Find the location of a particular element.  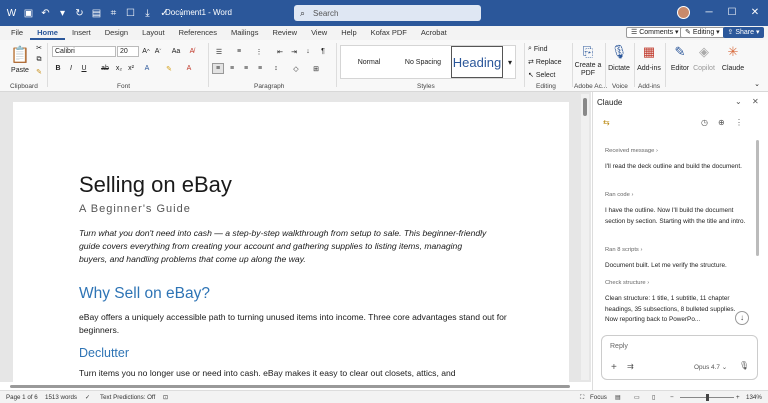

chat-scrollbar is located at coordinates (757, 198).